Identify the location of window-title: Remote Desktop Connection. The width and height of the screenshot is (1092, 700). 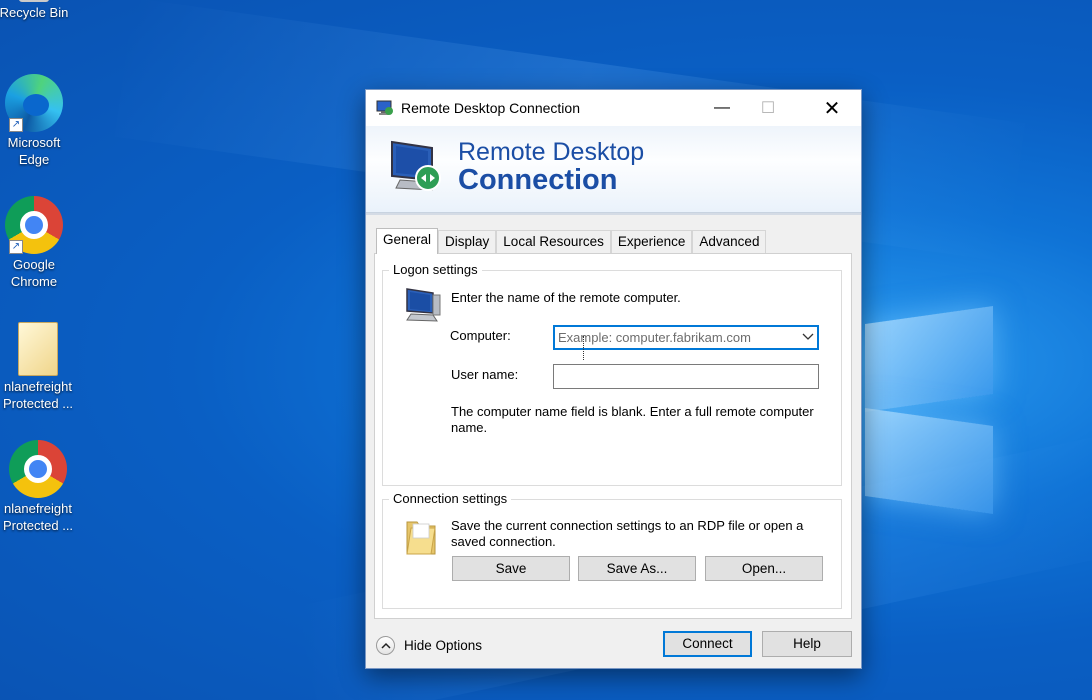
(490, 108).